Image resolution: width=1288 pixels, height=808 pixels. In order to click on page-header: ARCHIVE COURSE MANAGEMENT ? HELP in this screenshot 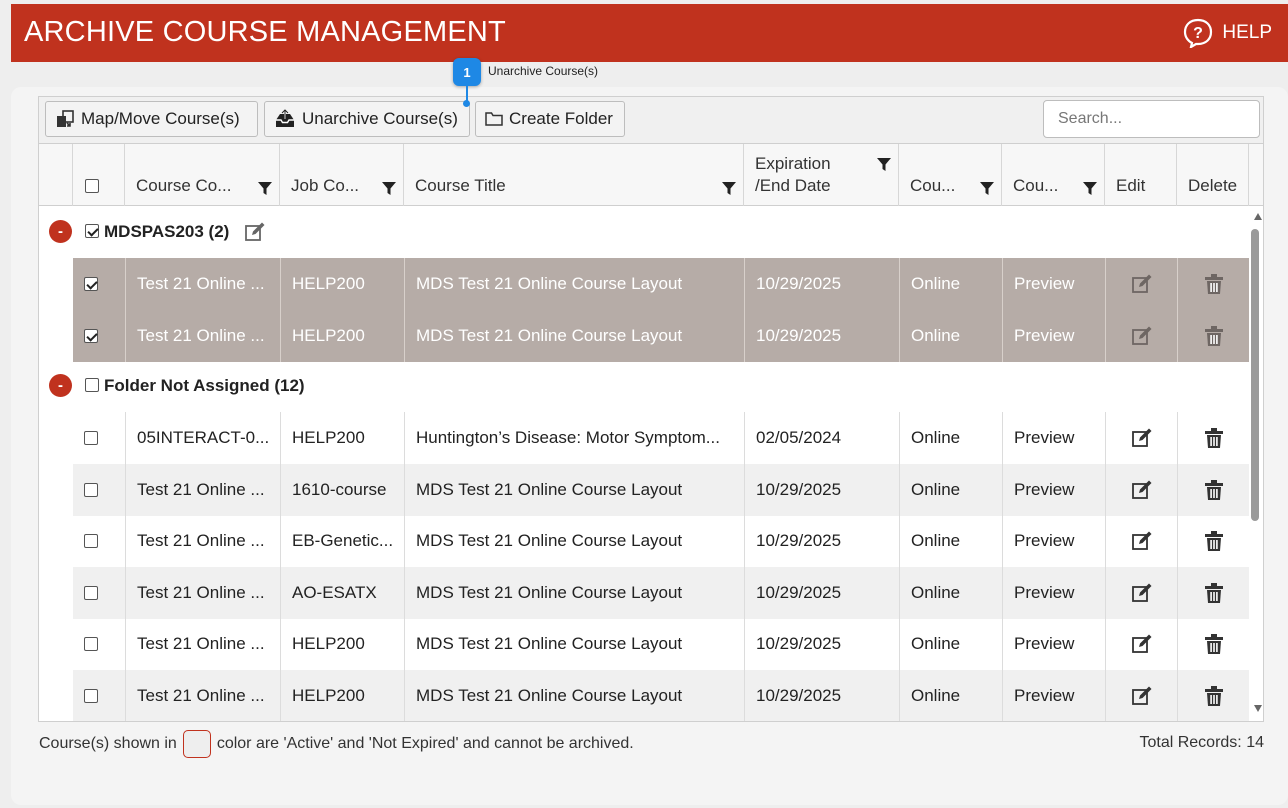, I will do `click(649, 33)`.